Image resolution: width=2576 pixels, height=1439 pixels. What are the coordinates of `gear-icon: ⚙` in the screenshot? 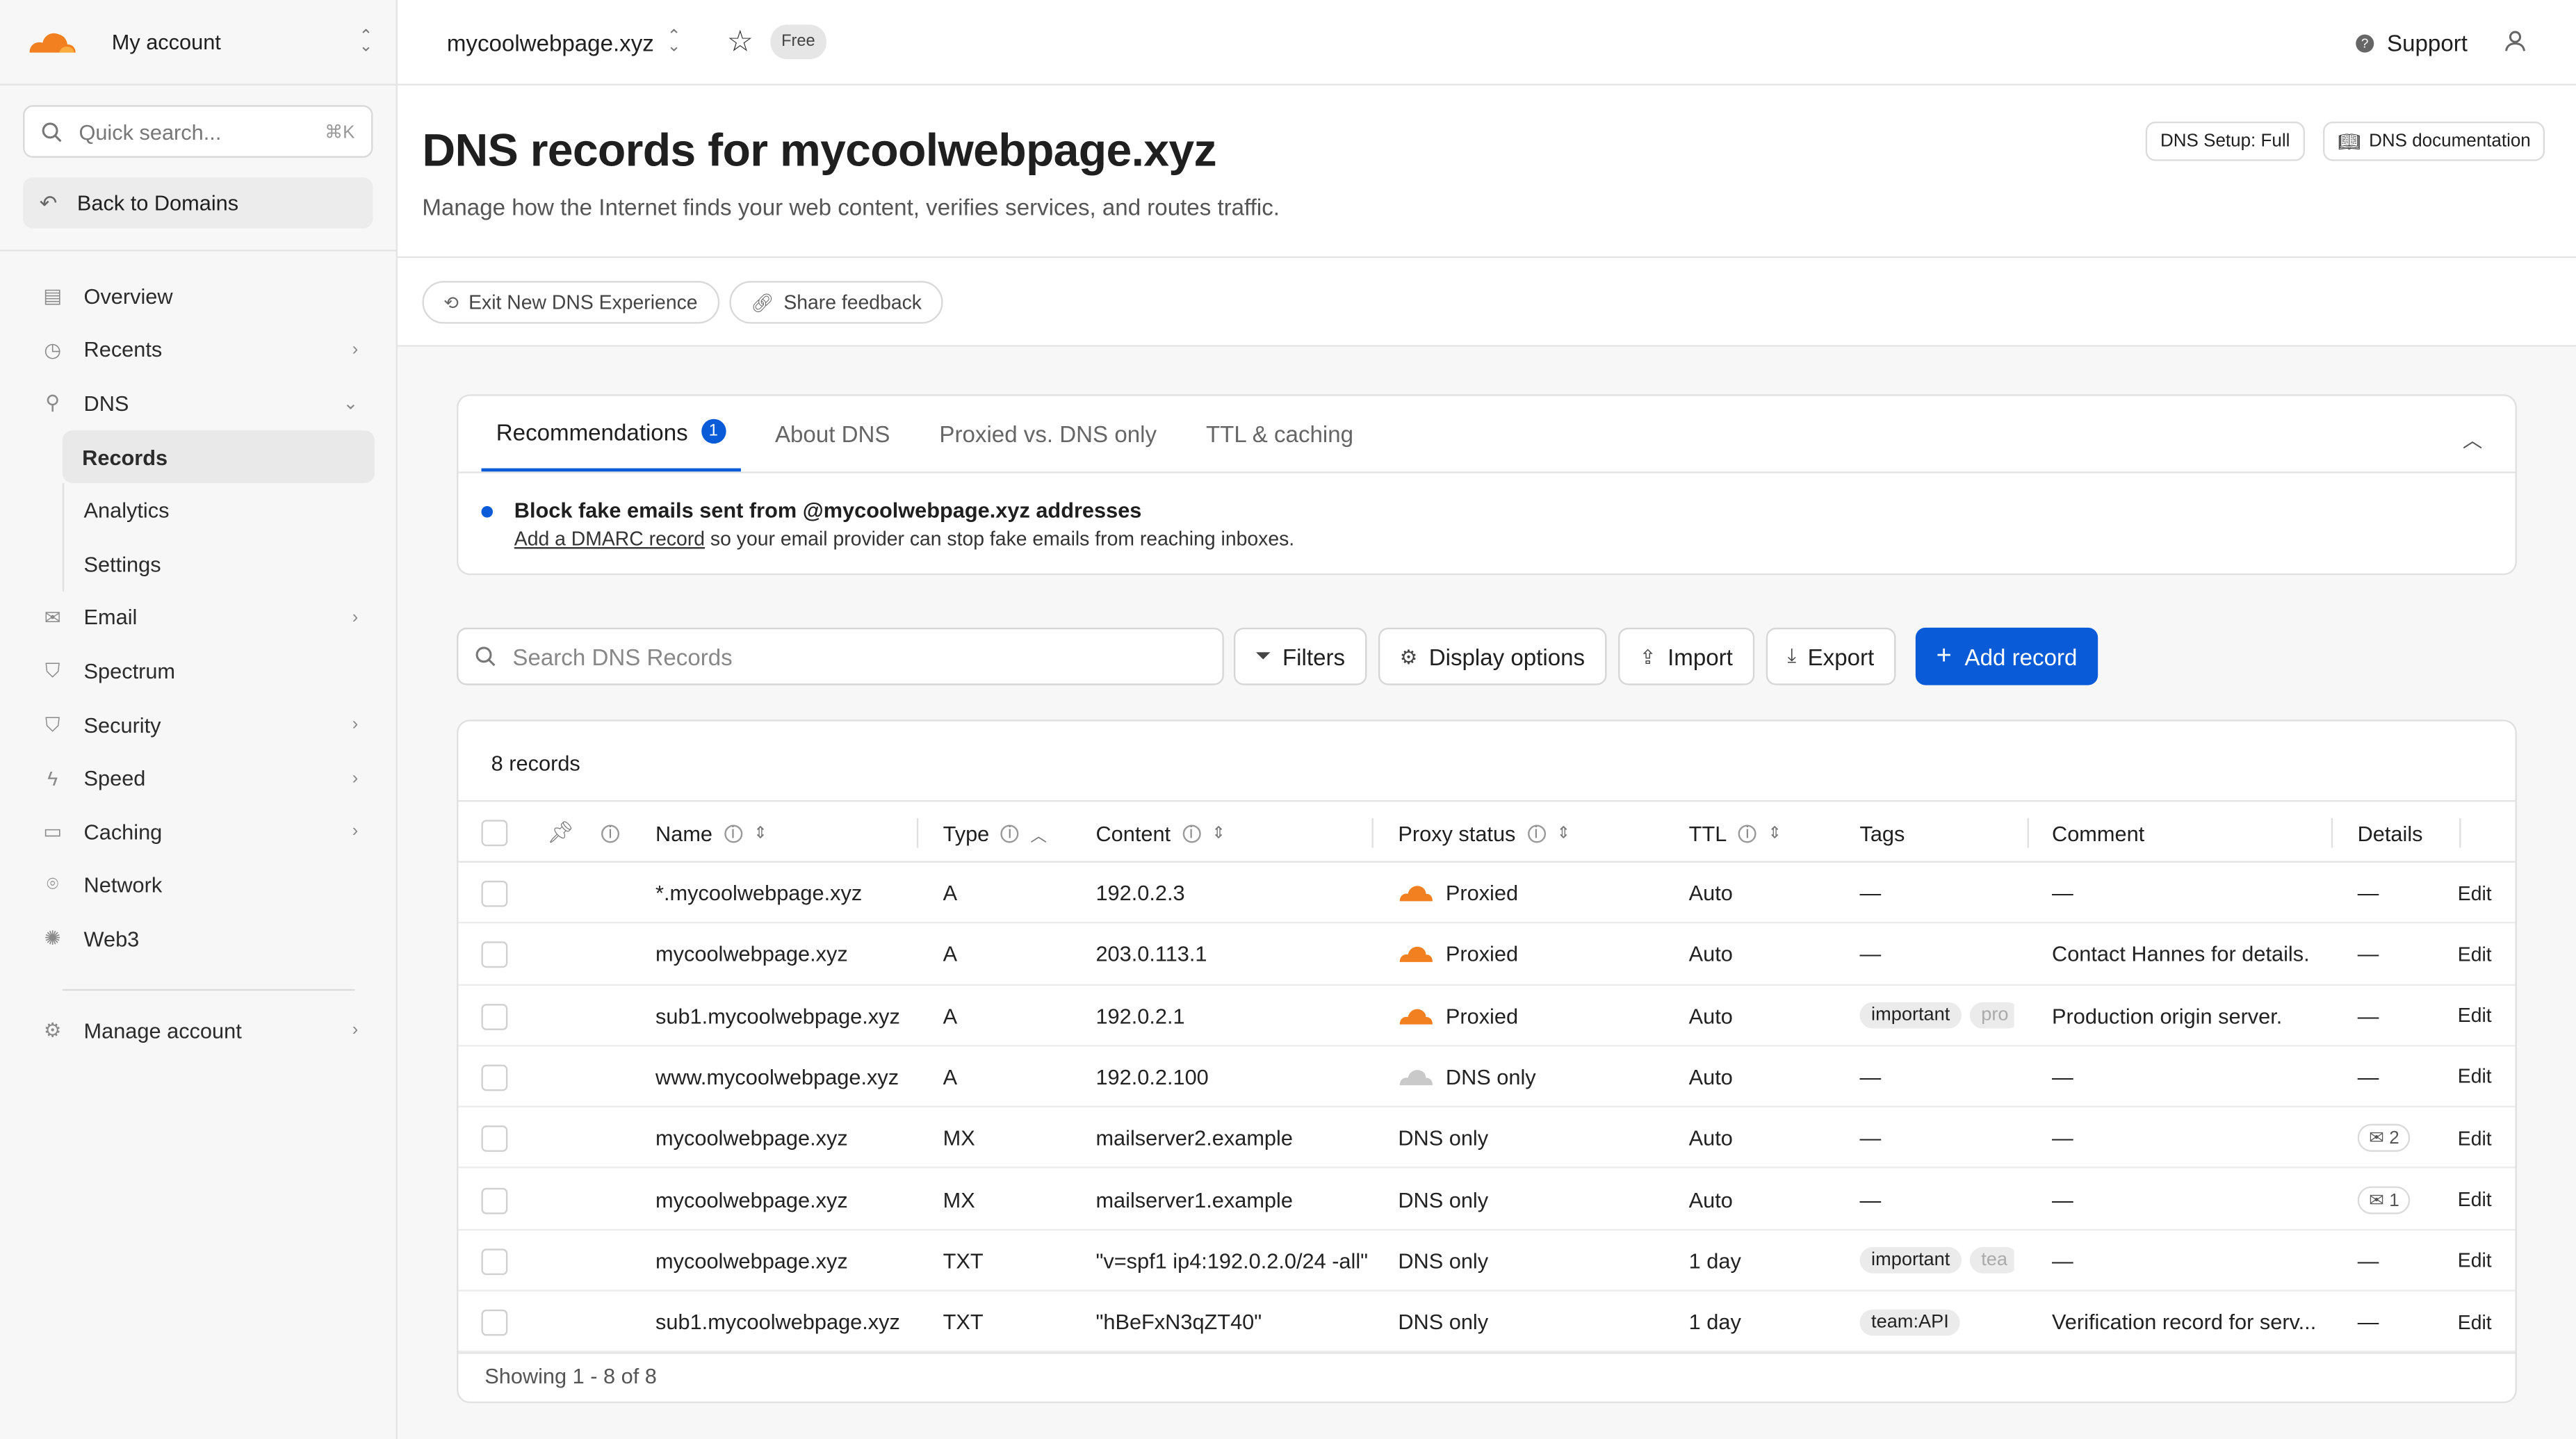 It's located at (1408, 656).